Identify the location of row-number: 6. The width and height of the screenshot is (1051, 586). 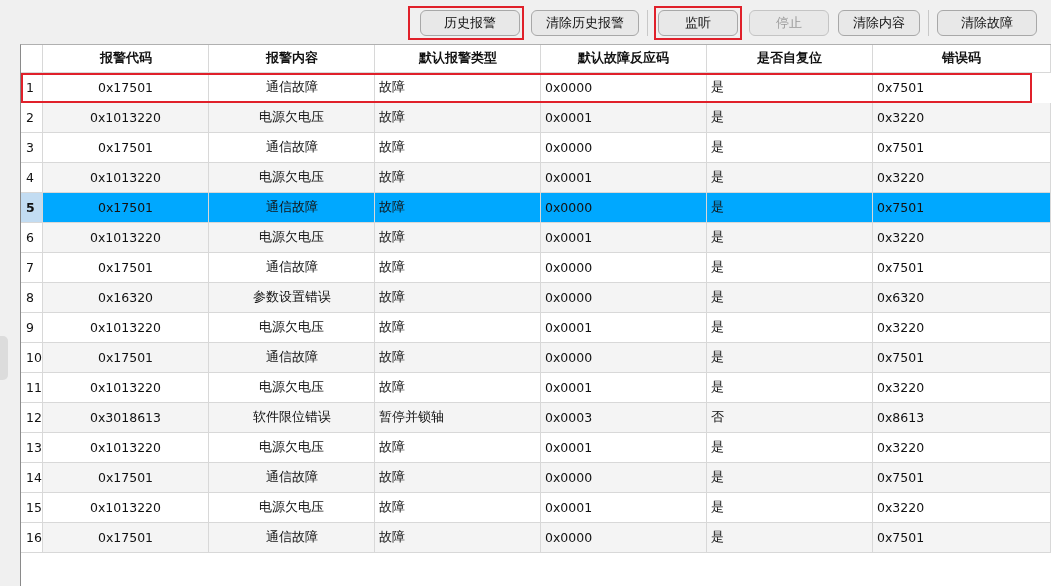
(32, 238).